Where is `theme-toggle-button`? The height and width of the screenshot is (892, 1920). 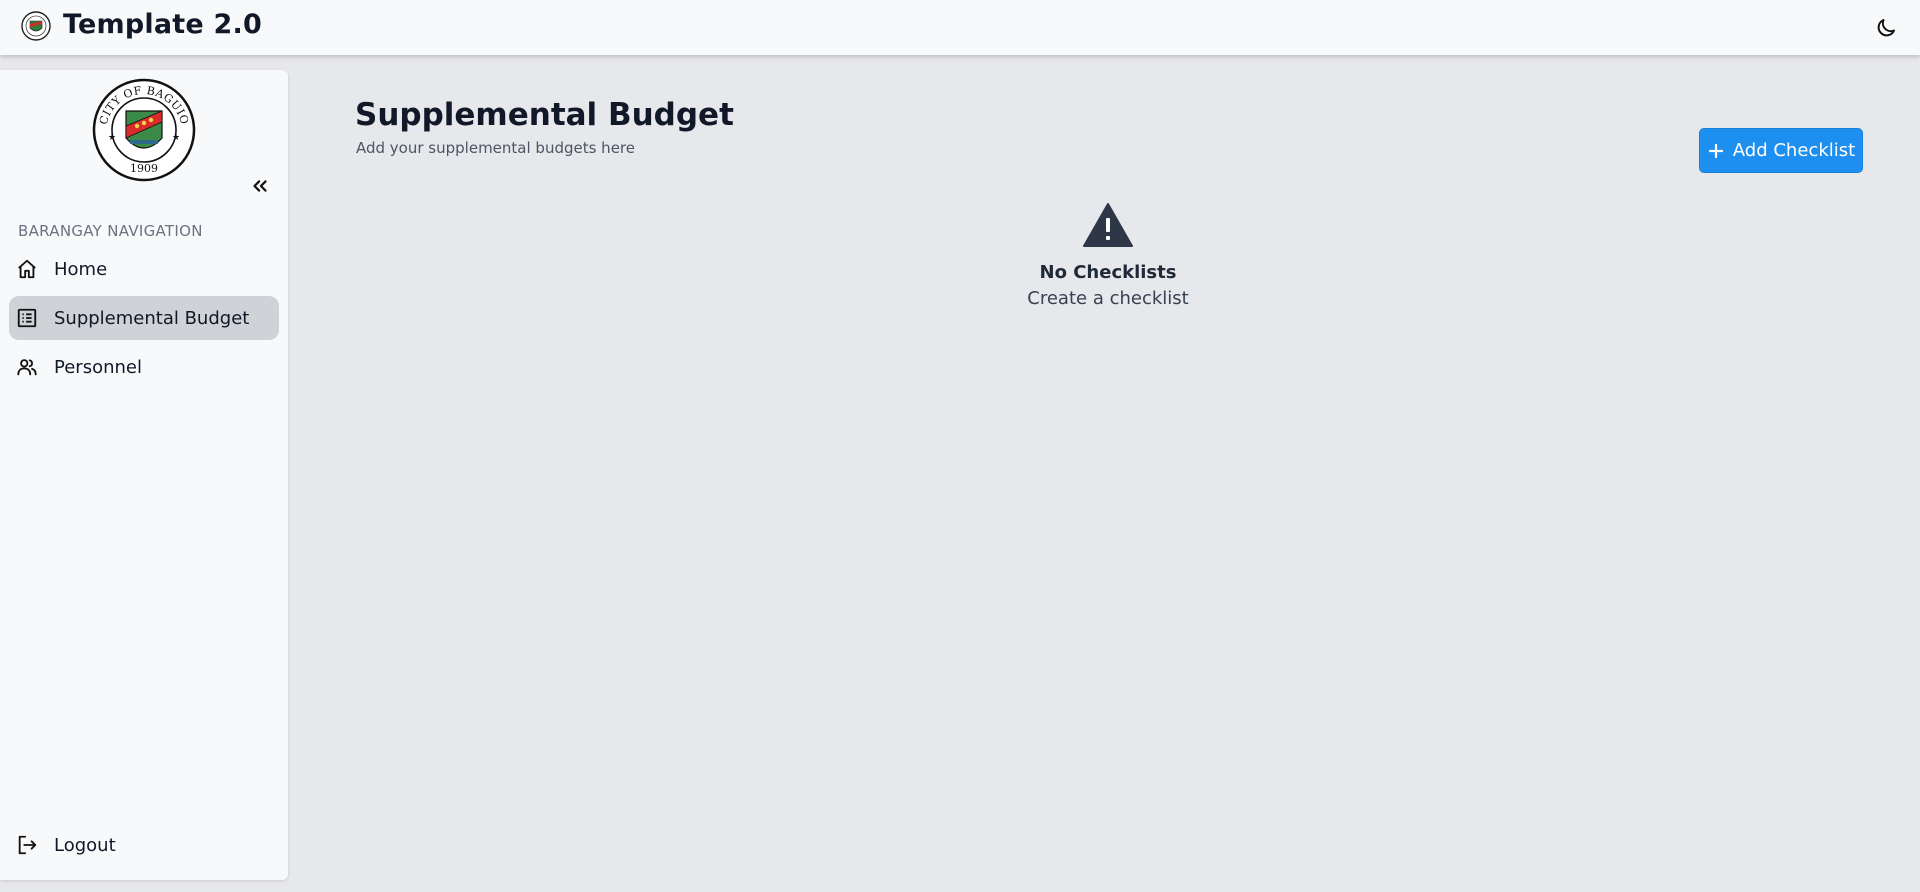 theme-toggle-button is located at coordinates (1886, 28).